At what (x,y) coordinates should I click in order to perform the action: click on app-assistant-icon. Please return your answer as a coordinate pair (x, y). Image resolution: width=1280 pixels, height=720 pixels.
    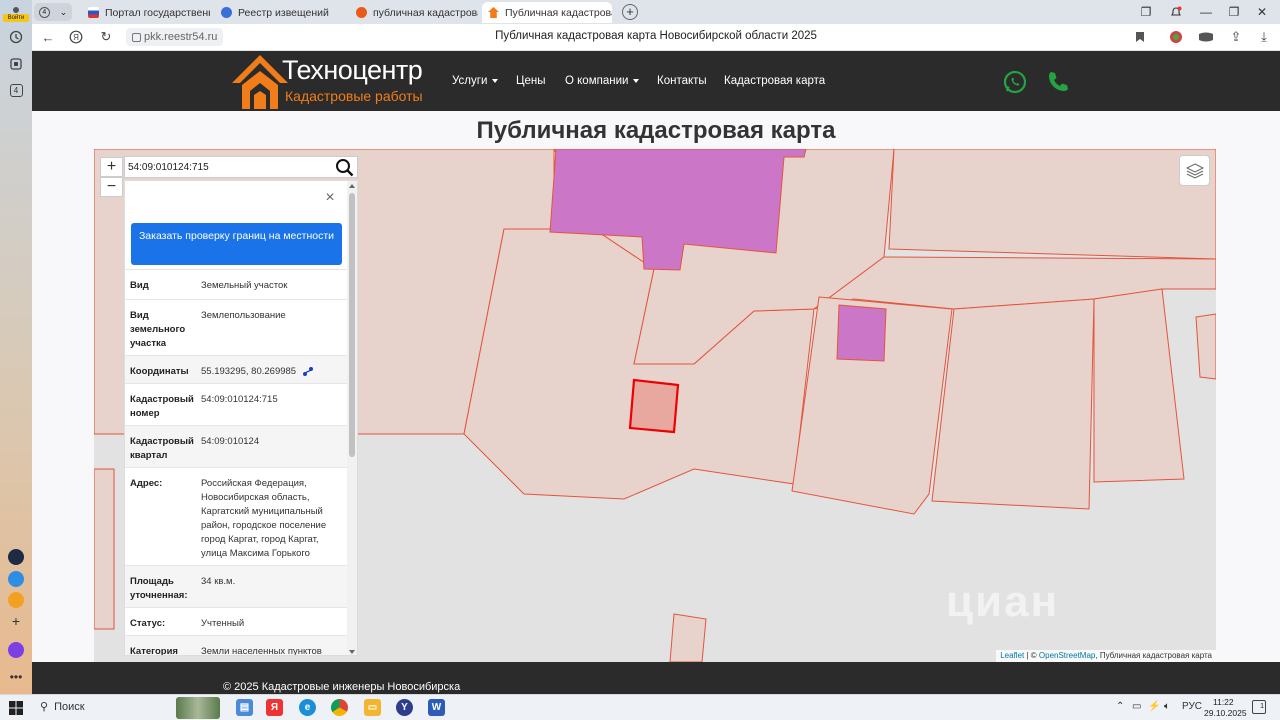
    Looking at the image, I should click on (16, 650).